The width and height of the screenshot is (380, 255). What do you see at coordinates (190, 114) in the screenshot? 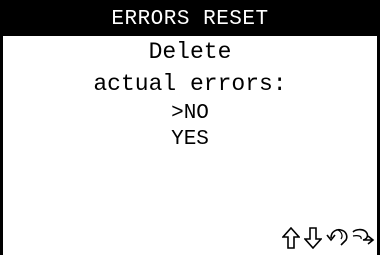
I see `option-no: >NO` at bounding box center [190, 114].